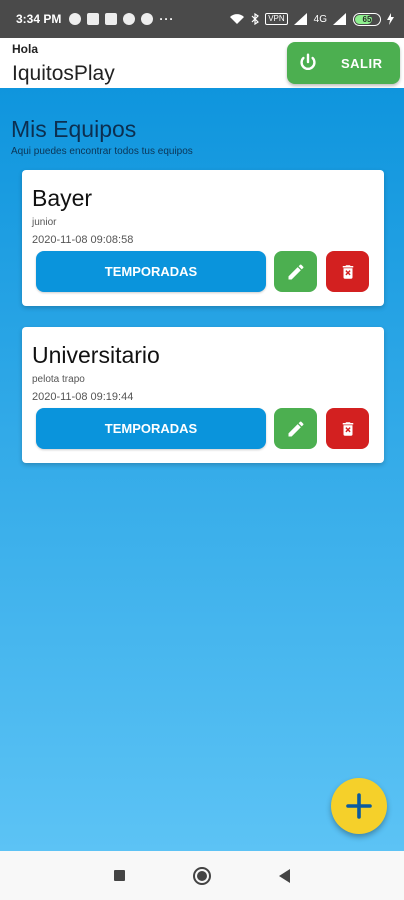  I want to click on greeting: Hola, so click(25, 49).